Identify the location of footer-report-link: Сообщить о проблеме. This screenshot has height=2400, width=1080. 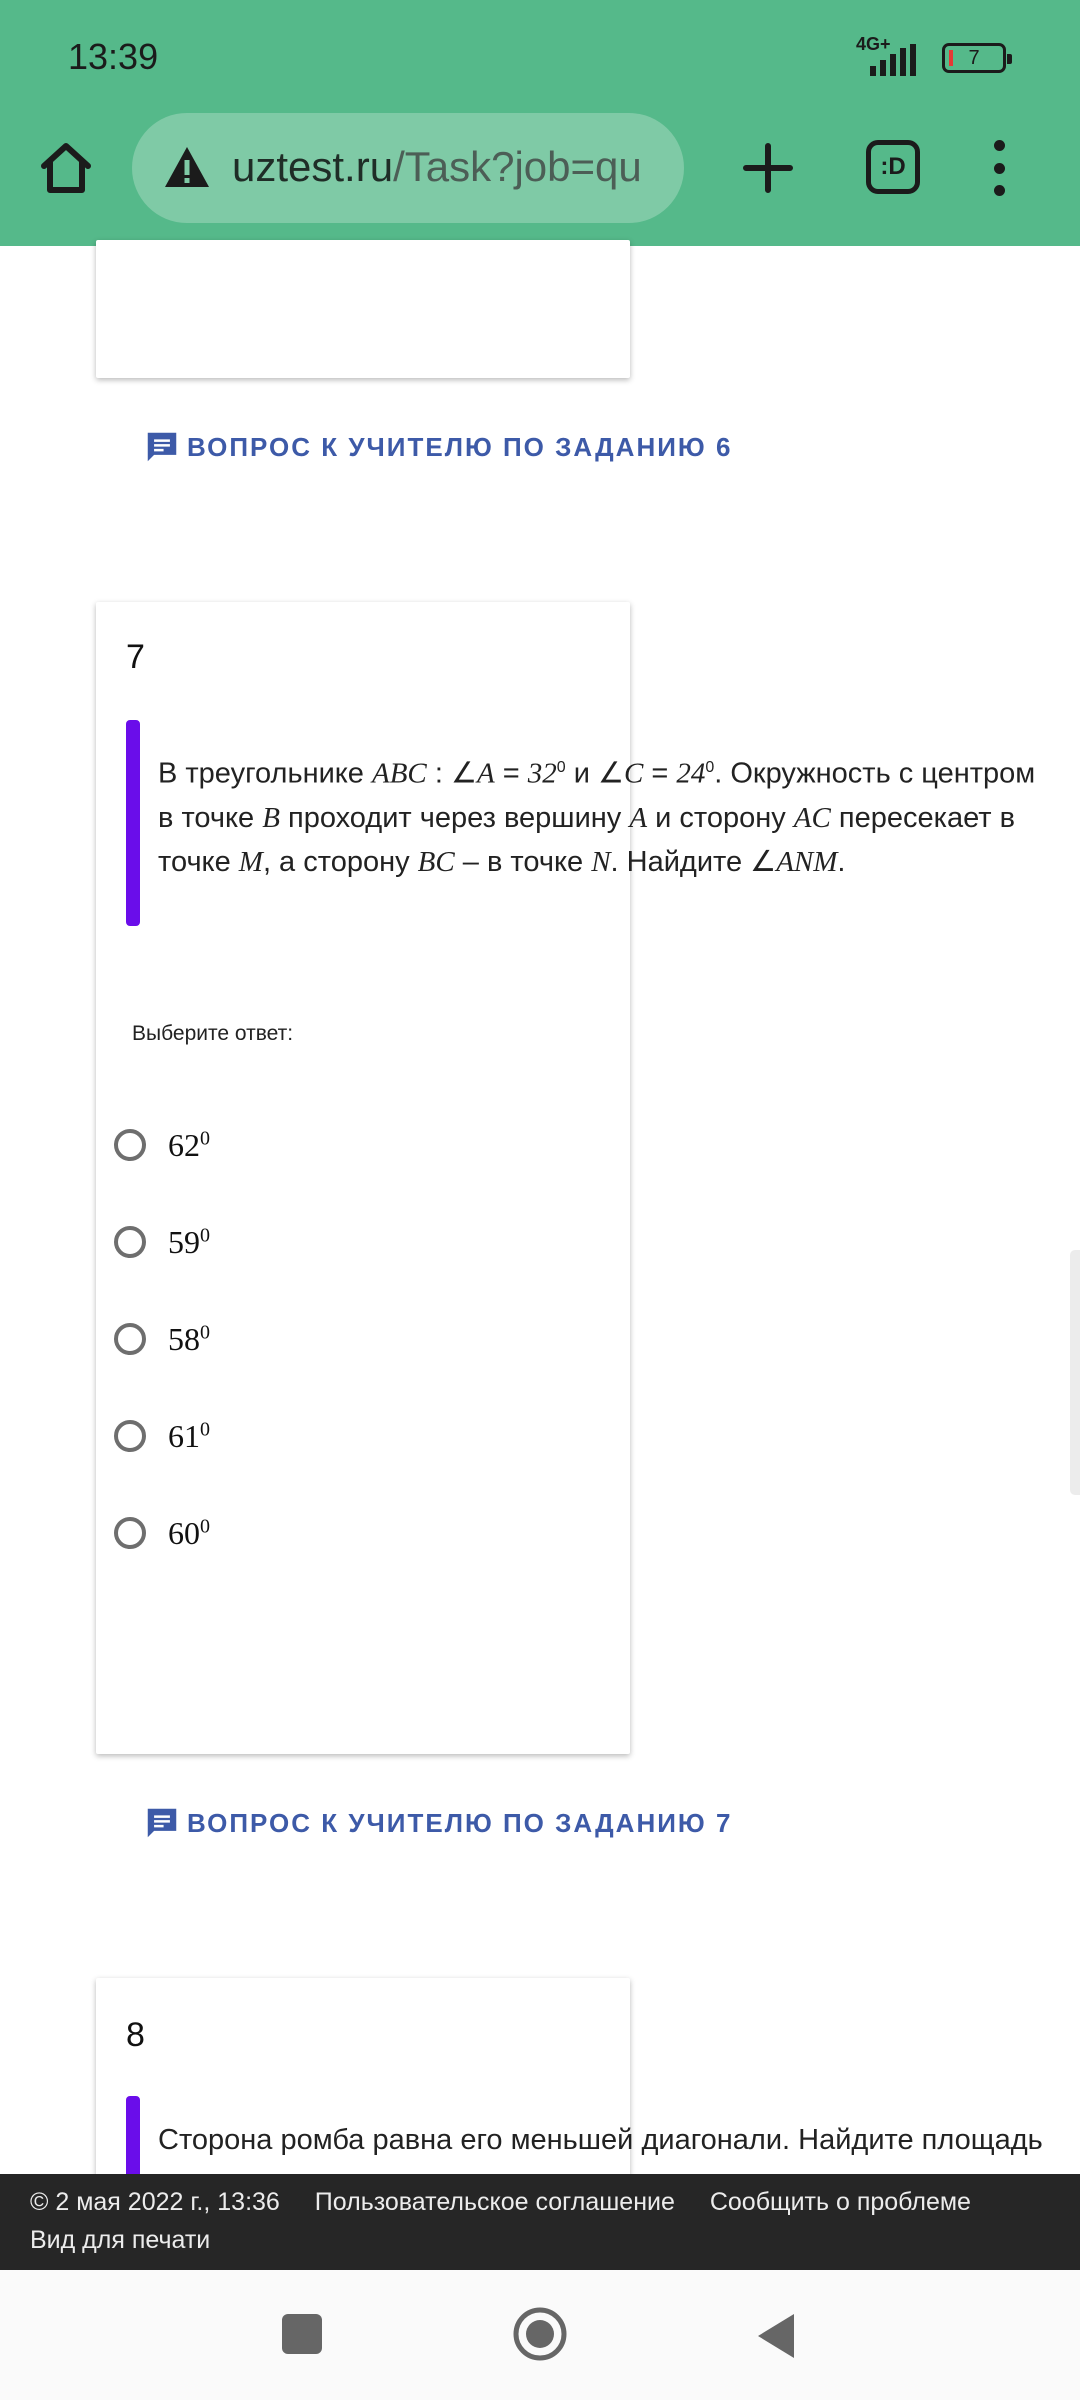
(840, 2202).